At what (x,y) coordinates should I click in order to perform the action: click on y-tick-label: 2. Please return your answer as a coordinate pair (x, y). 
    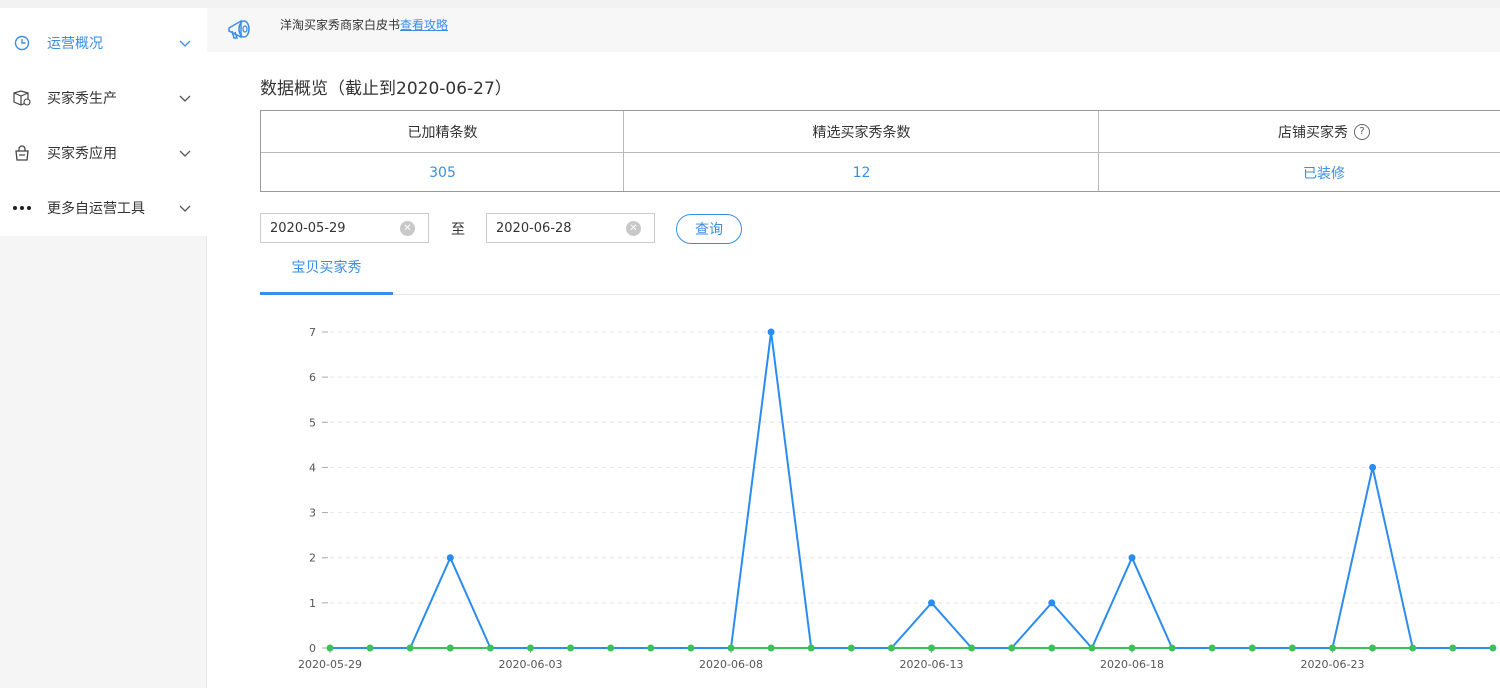
    Looking at the image, I should click on (312, 558).